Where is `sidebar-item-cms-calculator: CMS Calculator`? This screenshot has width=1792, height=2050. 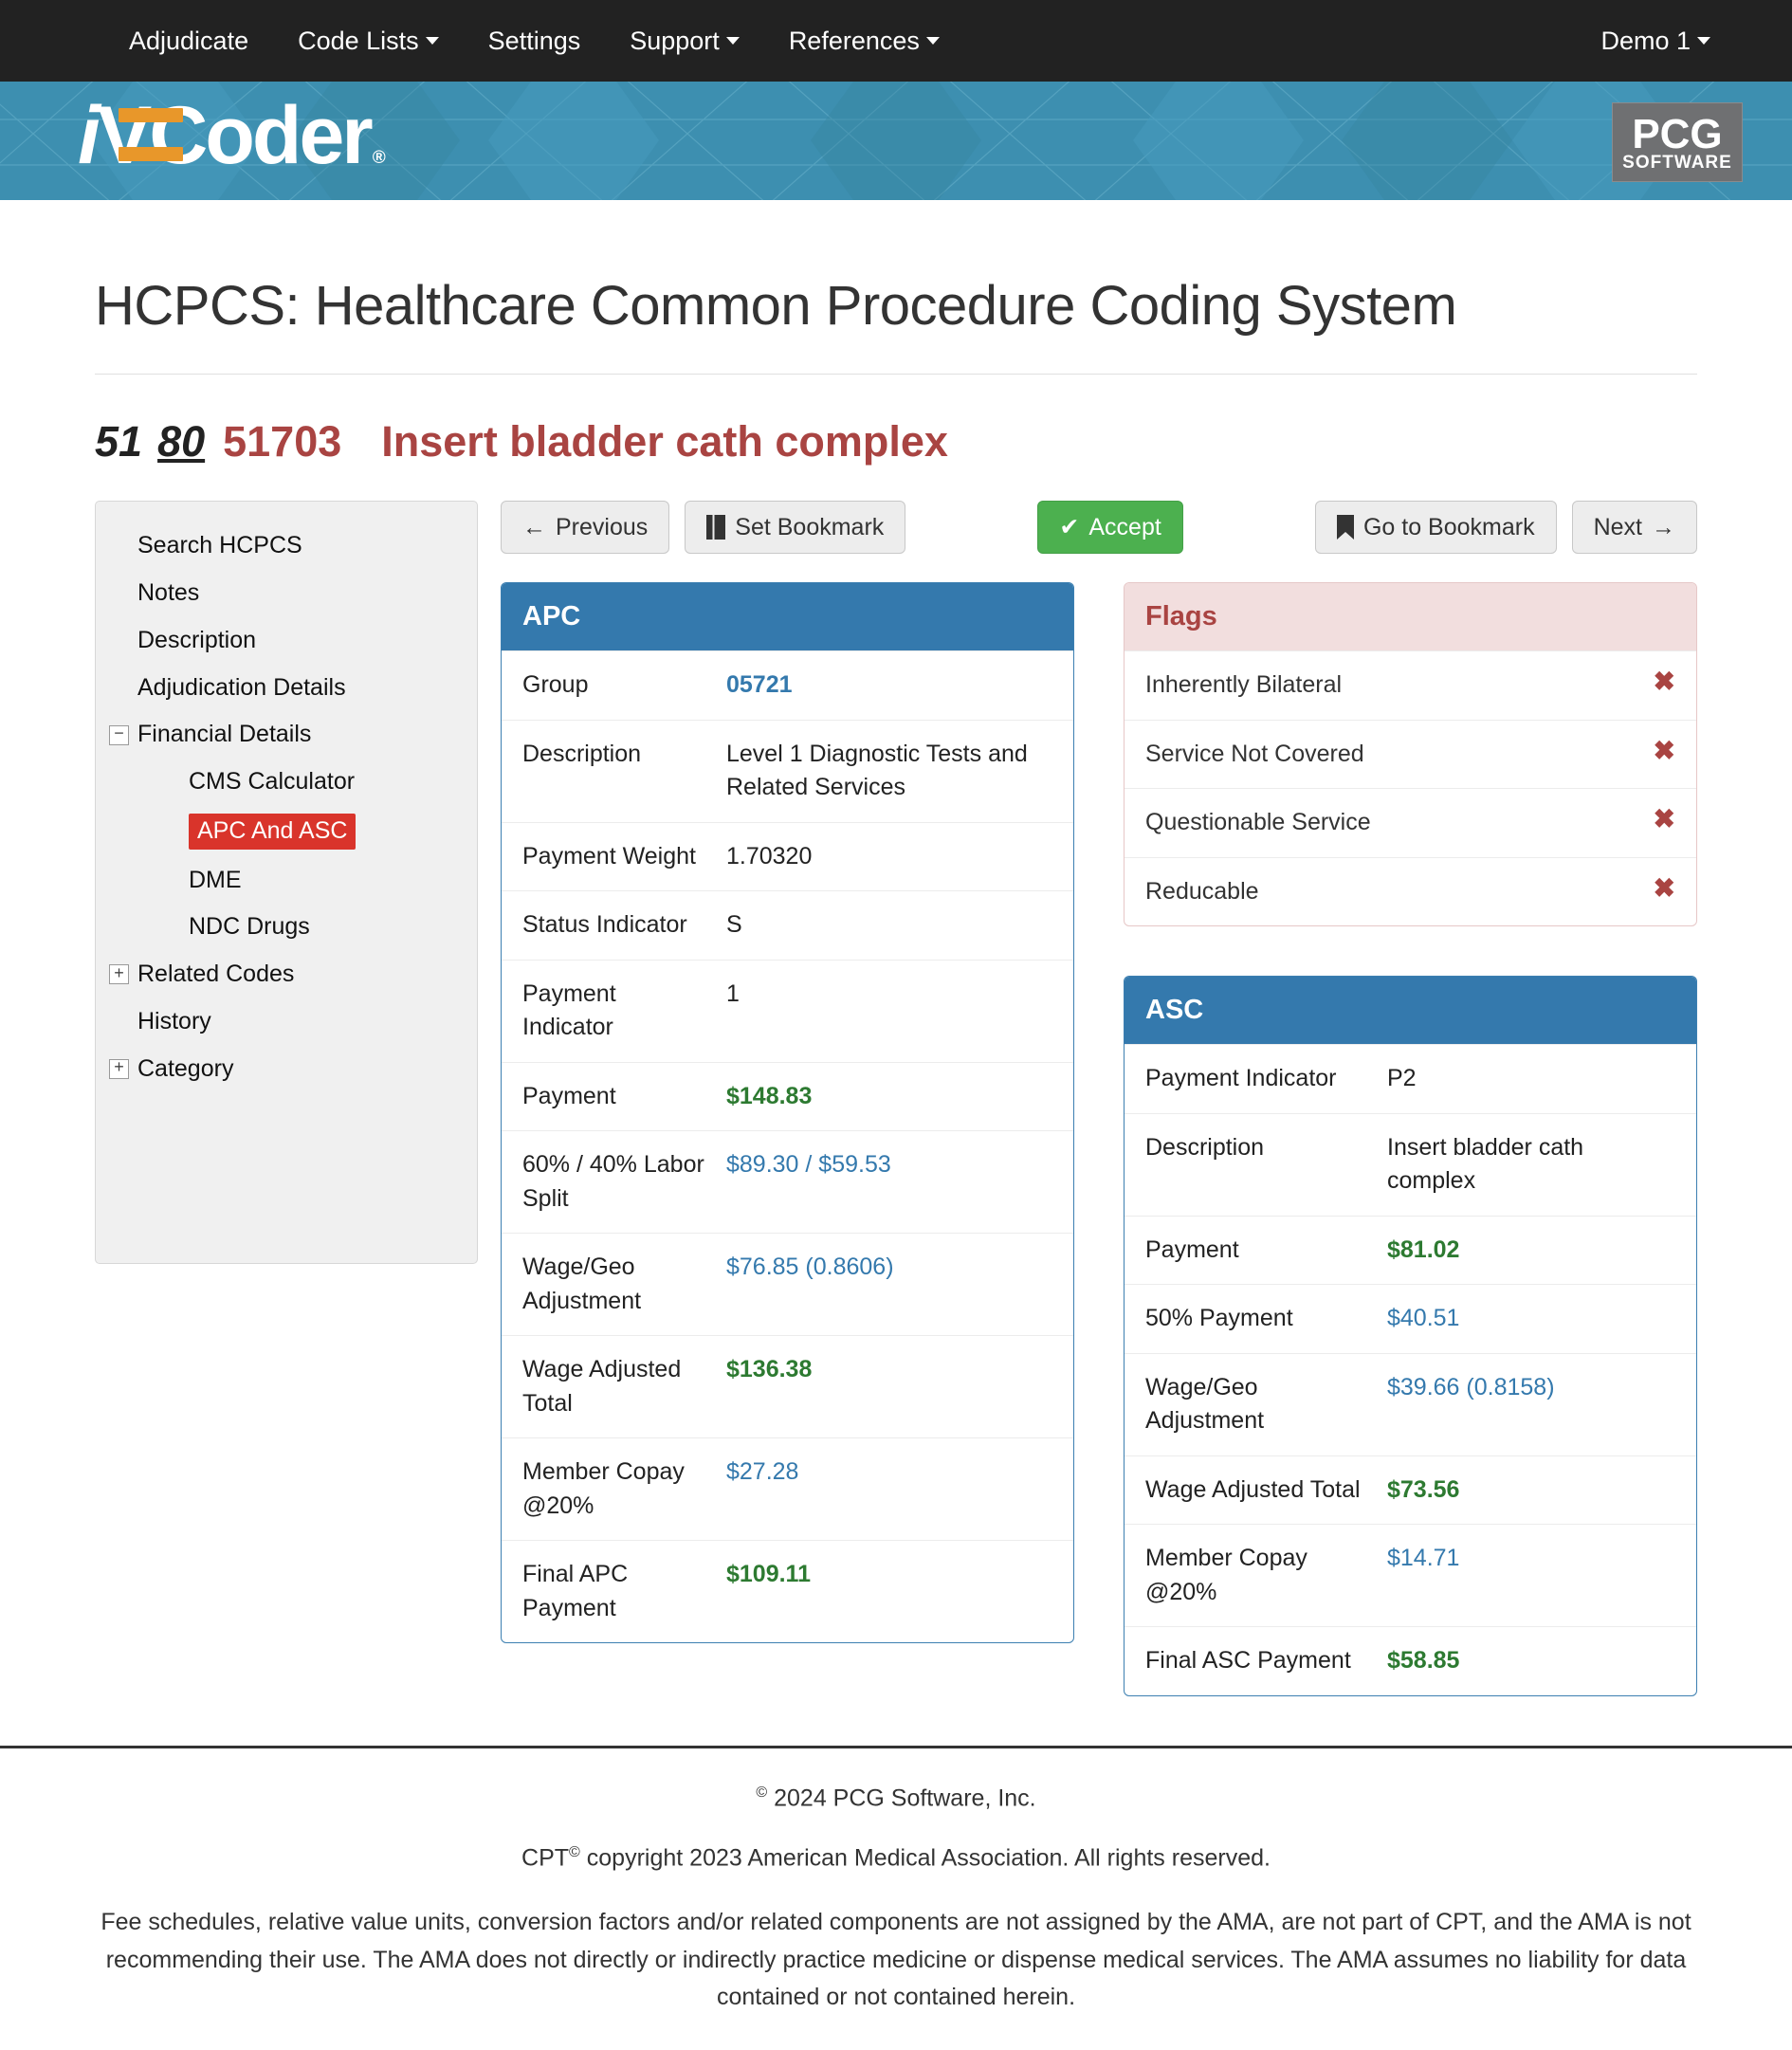
sidebar-item-cms-calculator: CMS Calculator is located at coordinates (286, 782).